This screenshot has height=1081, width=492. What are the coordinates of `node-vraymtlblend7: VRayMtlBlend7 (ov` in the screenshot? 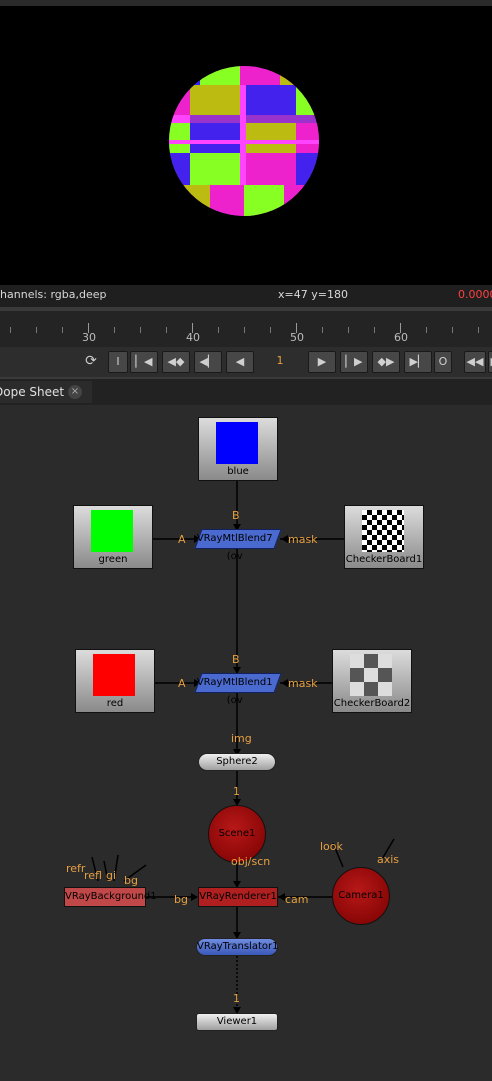 It's located at (238, 545).